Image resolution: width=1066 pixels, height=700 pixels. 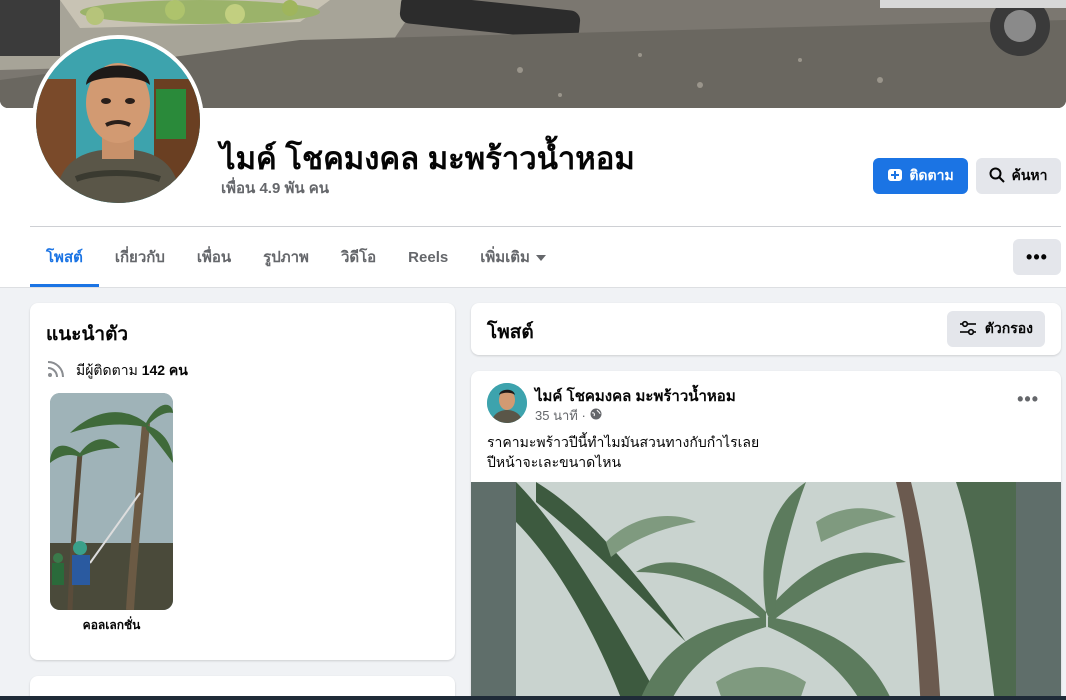 I want to click on filter-icon, so click(x=968, y=329).